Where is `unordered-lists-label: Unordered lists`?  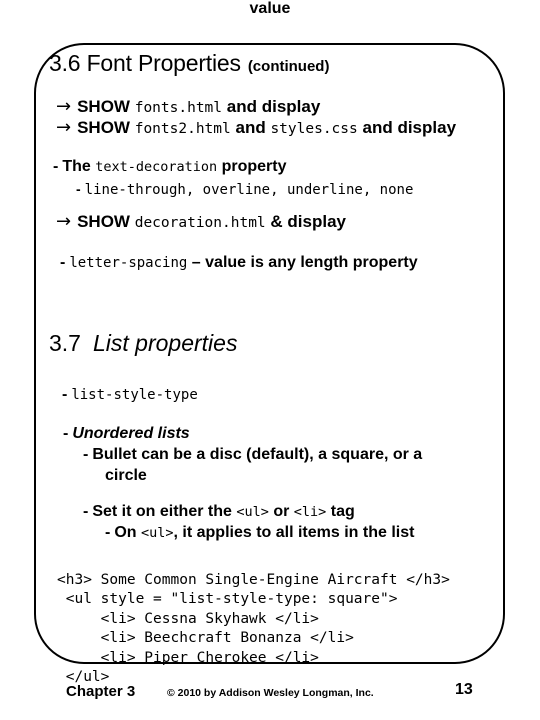
unordered-lists-label: Unordered lists is located at coordinates (131, 433).